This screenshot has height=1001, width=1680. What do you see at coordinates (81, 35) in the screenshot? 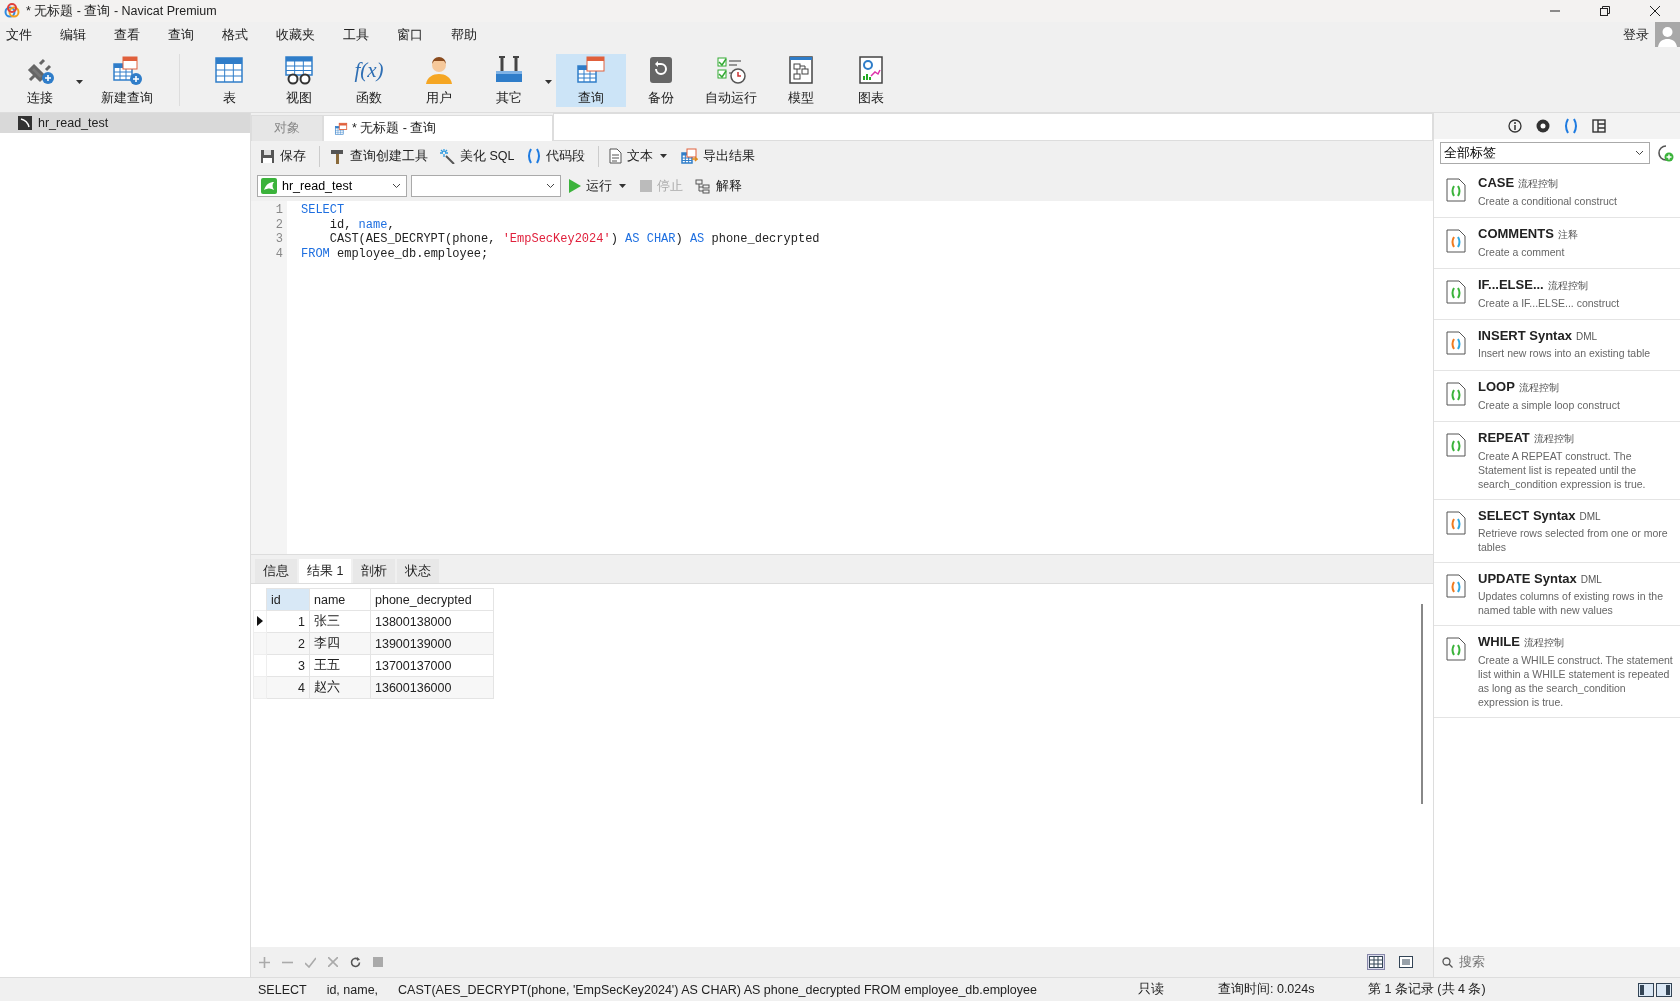
I see `menu-item: 编辑` at bounding box center [81, 35].